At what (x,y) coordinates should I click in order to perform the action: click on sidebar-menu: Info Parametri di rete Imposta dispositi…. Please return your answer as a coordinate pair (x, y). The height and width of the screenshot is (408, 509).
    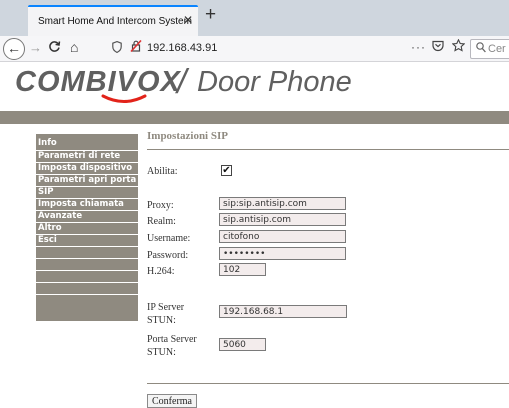
    Looking at the image, I should click on (87, 228).